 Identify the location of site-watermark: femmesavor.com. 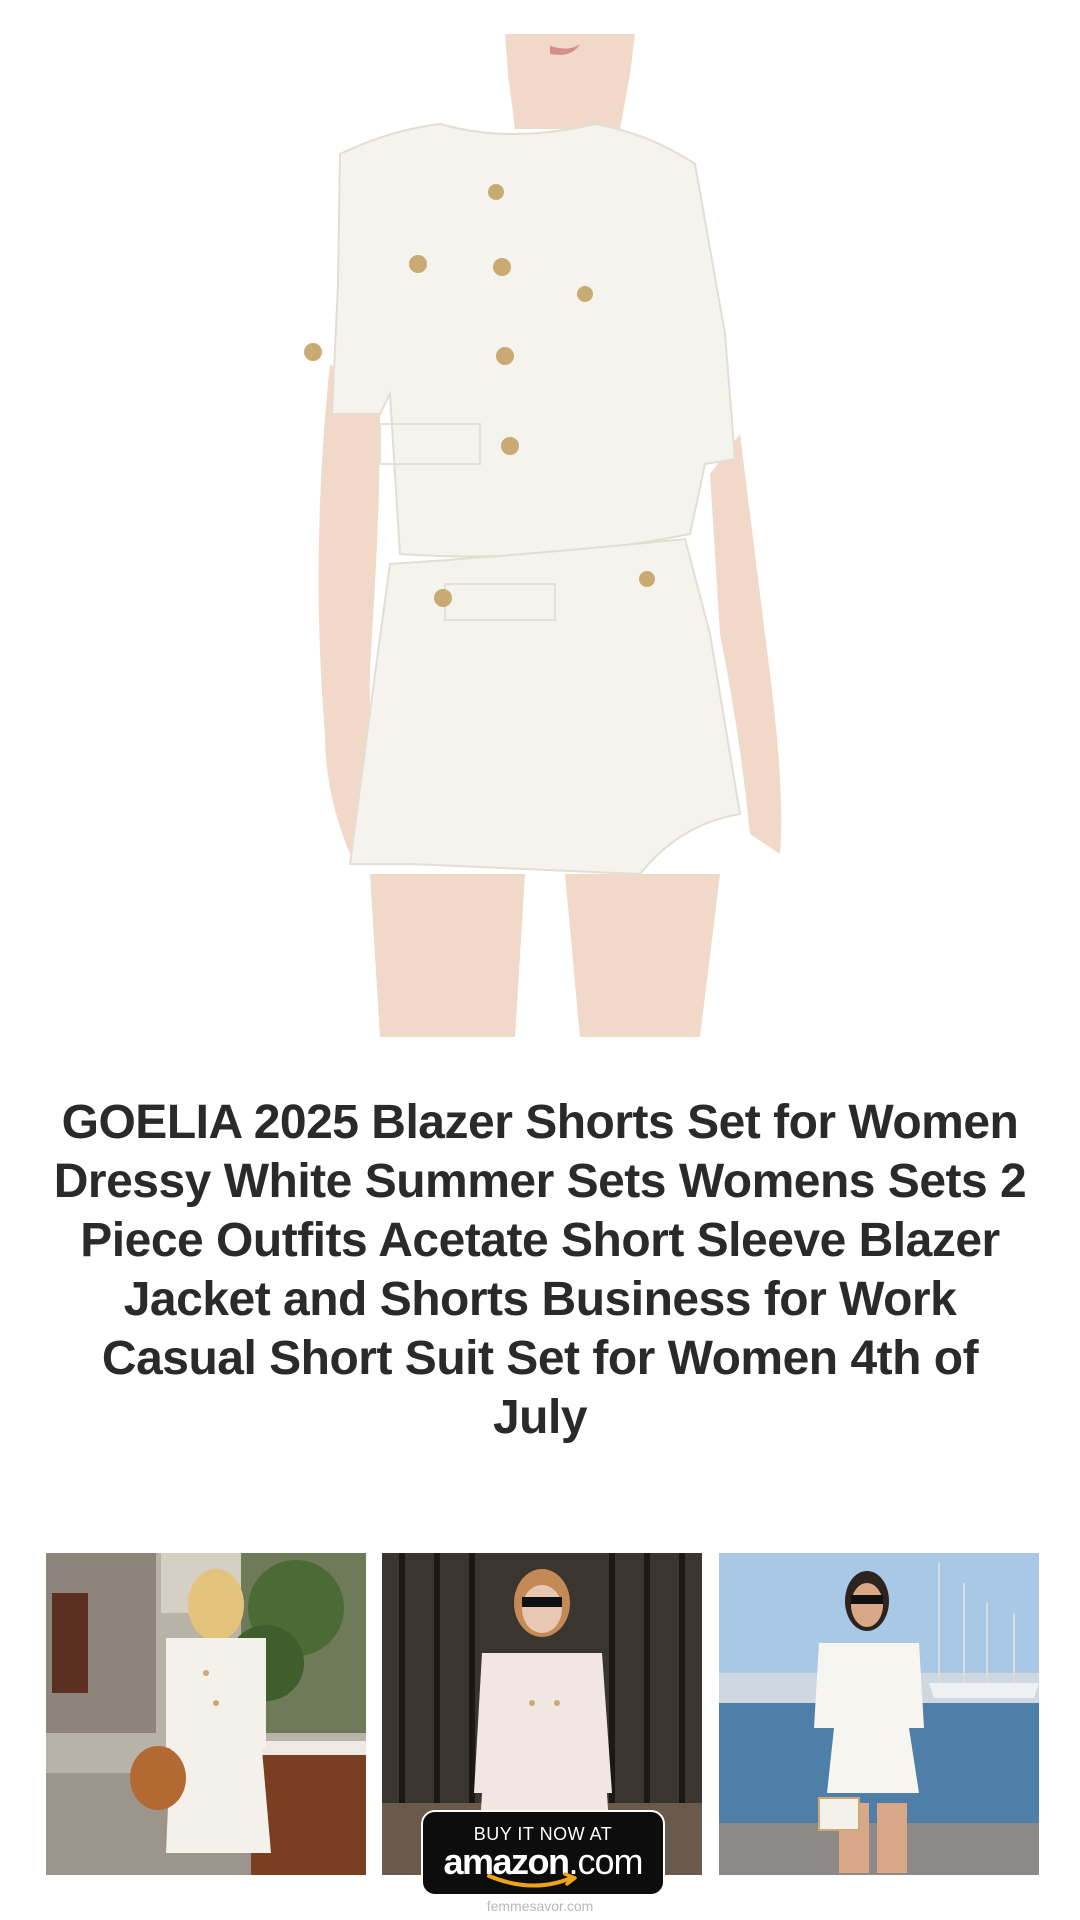
(540, 1906).